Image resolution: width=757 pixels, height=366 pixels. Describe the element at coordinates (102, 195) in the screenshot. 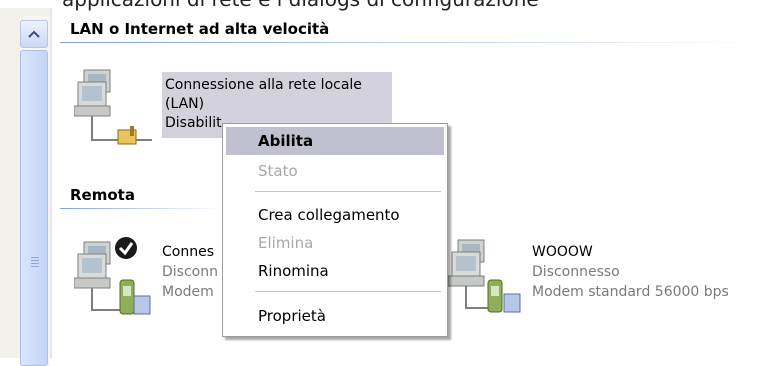

I see `group-header-remote: Remota` at that location.